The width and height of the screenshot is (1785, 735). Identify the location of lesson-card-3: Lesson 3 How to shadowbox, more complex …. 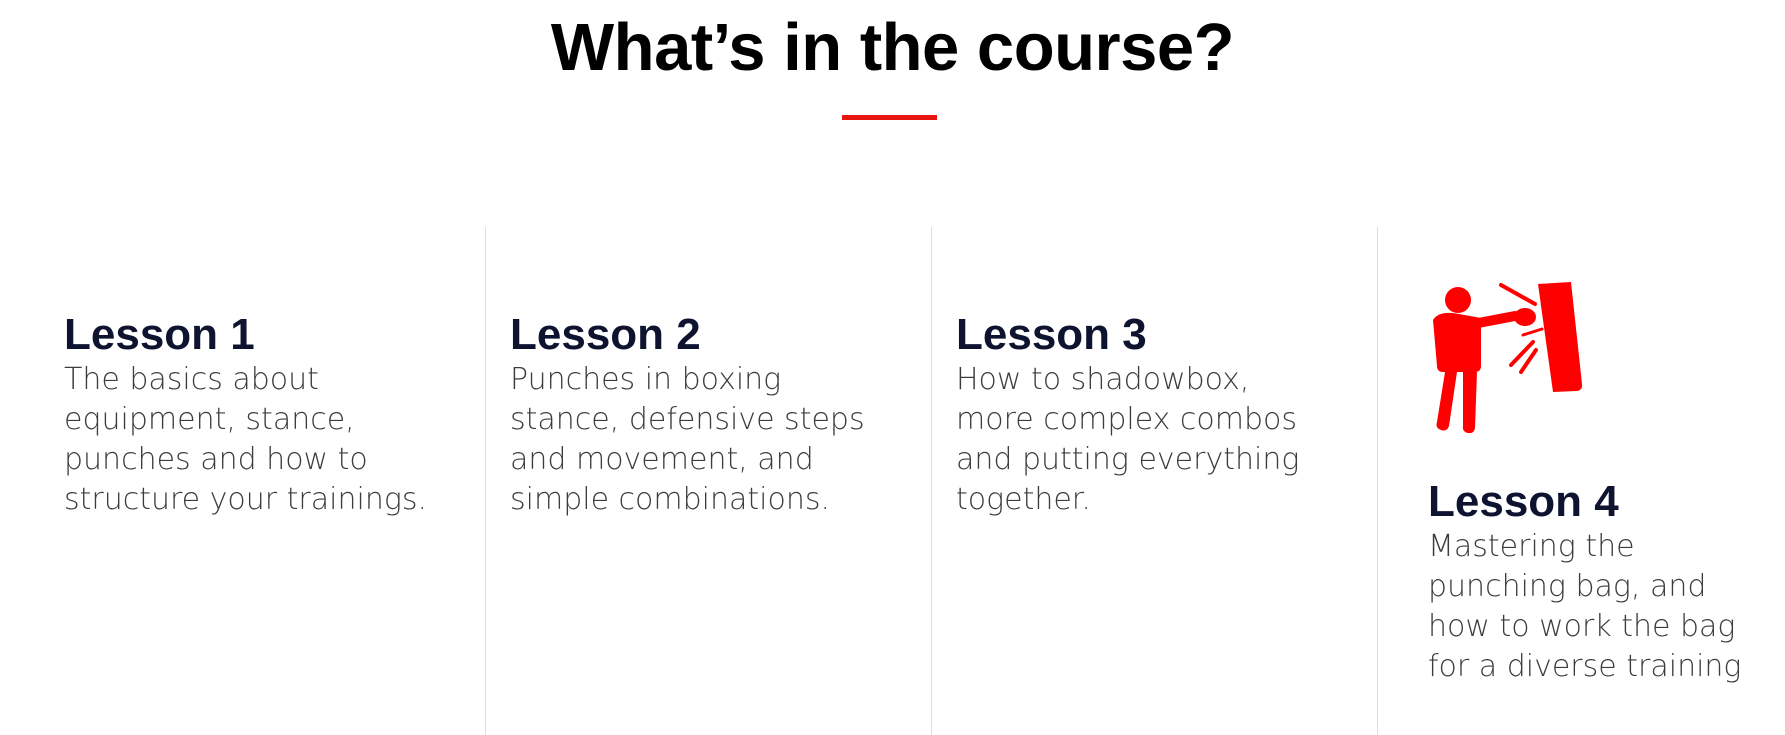
(1146, 415).